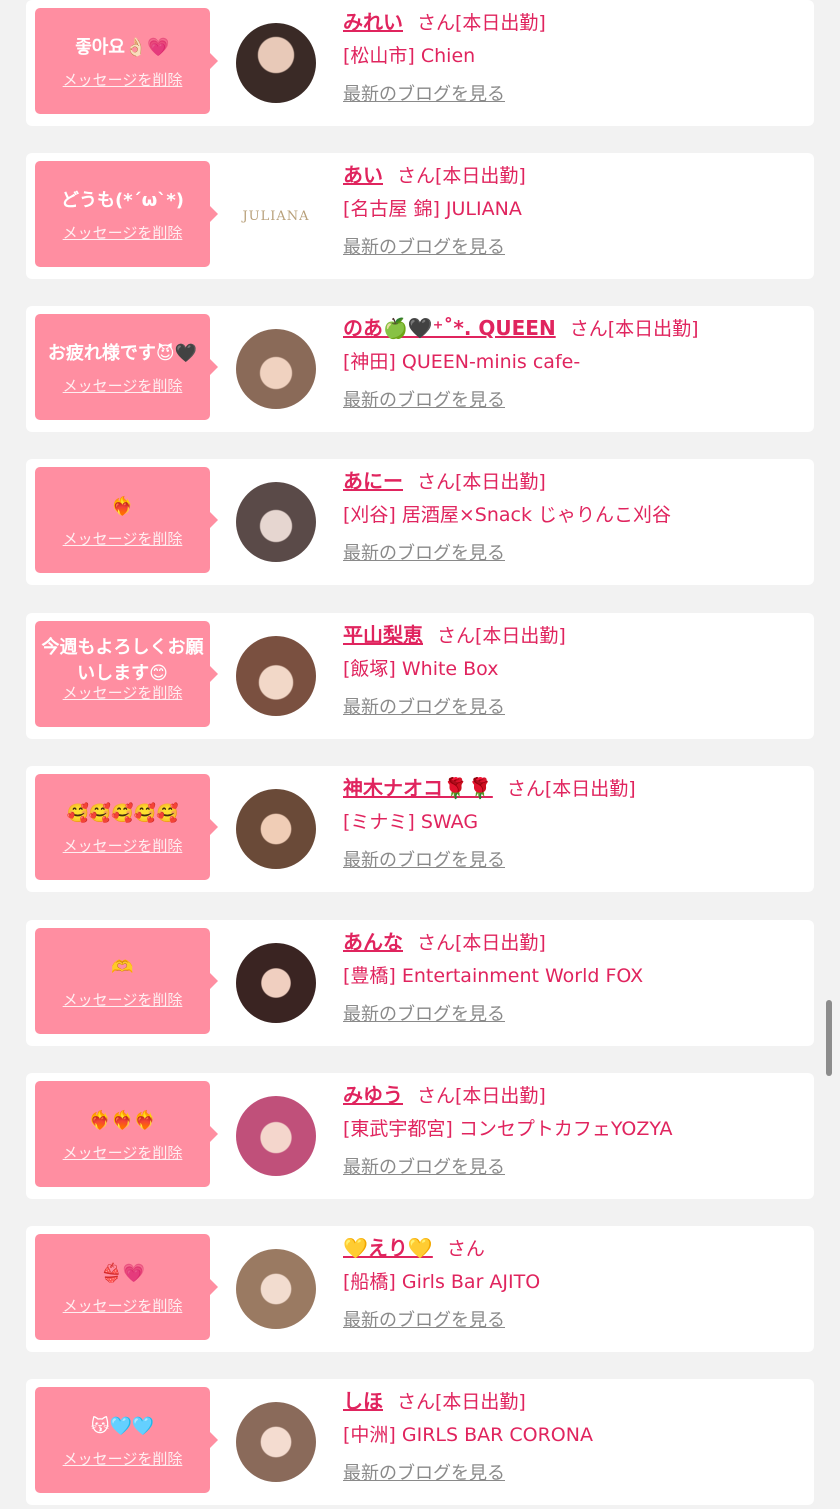  I want to click on message-bubble: ❤️‍🔥 メッセージを削除, so click(126, 520).